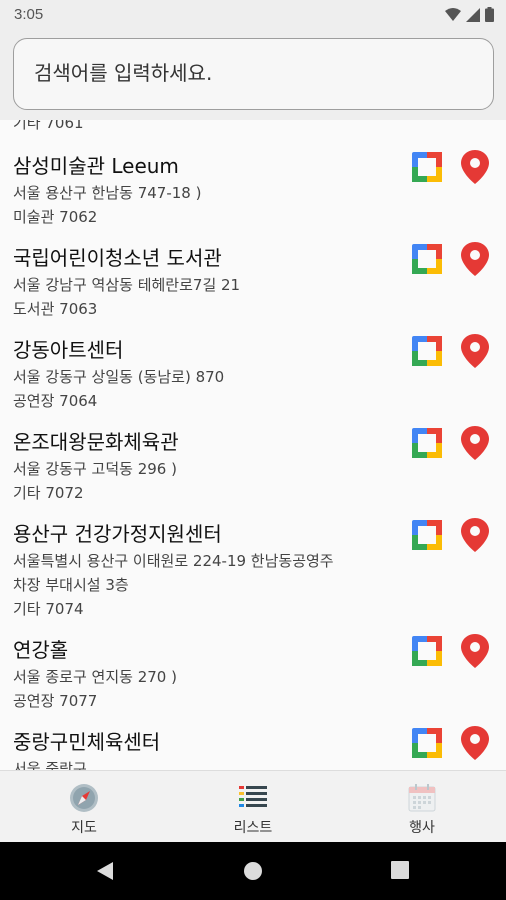 Image resolution: width=506 pixels, height=900 pixels. What do you see at coordinates (117, 534) in the screenshot?
I see `place-name: 용산구 건강가정지원센터` at bounding box center [117, 534].